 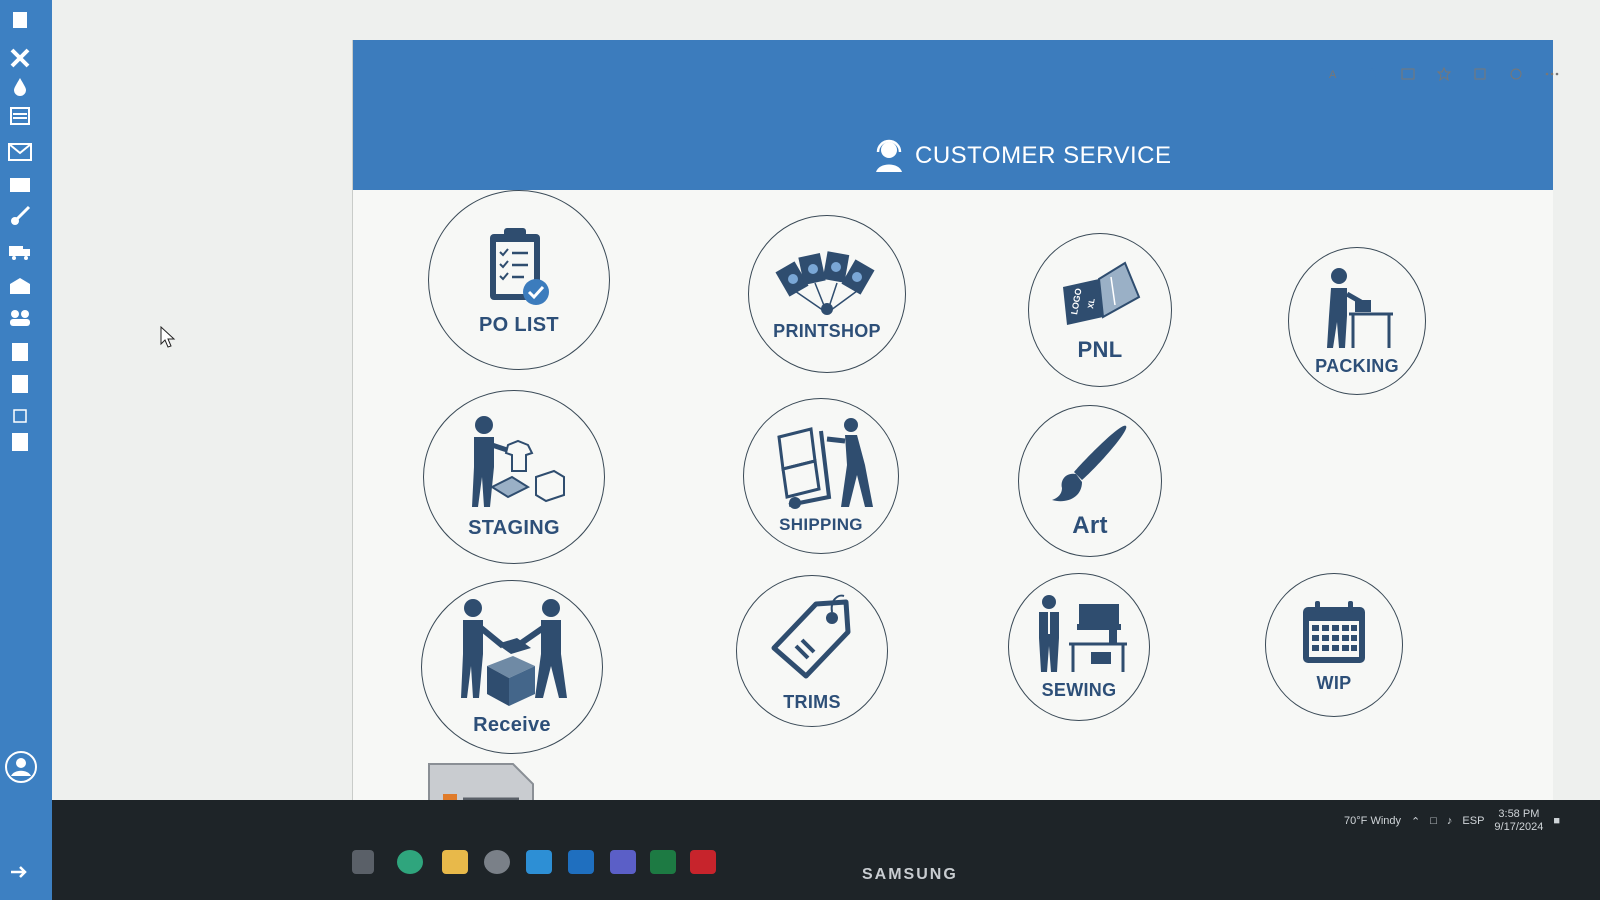 What do you see at coordinates (1552, 74) in the screenshot?
I see `more-options-icon` at bounding box center [1552, 74].